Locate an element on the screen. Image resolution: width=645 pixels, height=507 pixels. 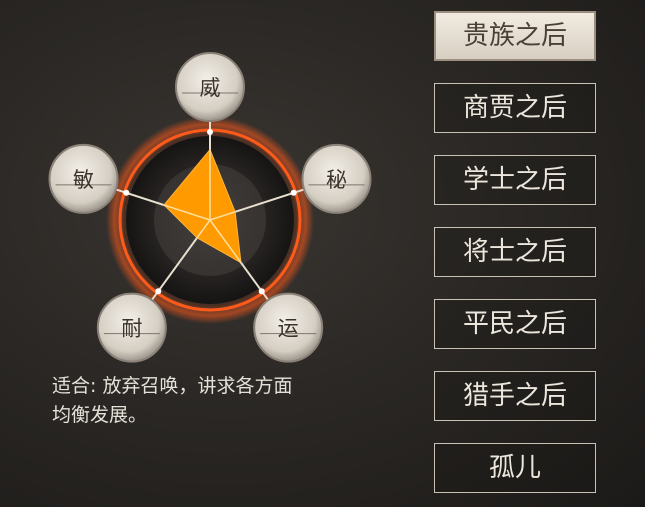
attribute-label-wei: 威 is located at coordinates (210, 88).